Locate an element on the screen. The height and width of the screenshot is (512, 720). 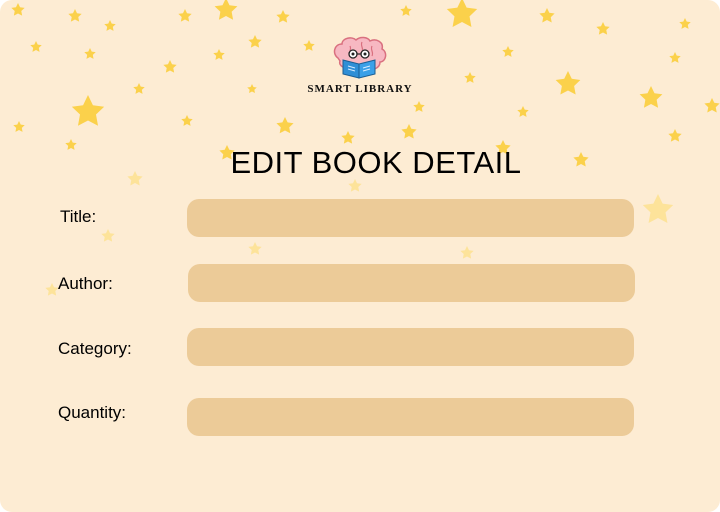
title-label: Title: is located at coordinates (78, 216).